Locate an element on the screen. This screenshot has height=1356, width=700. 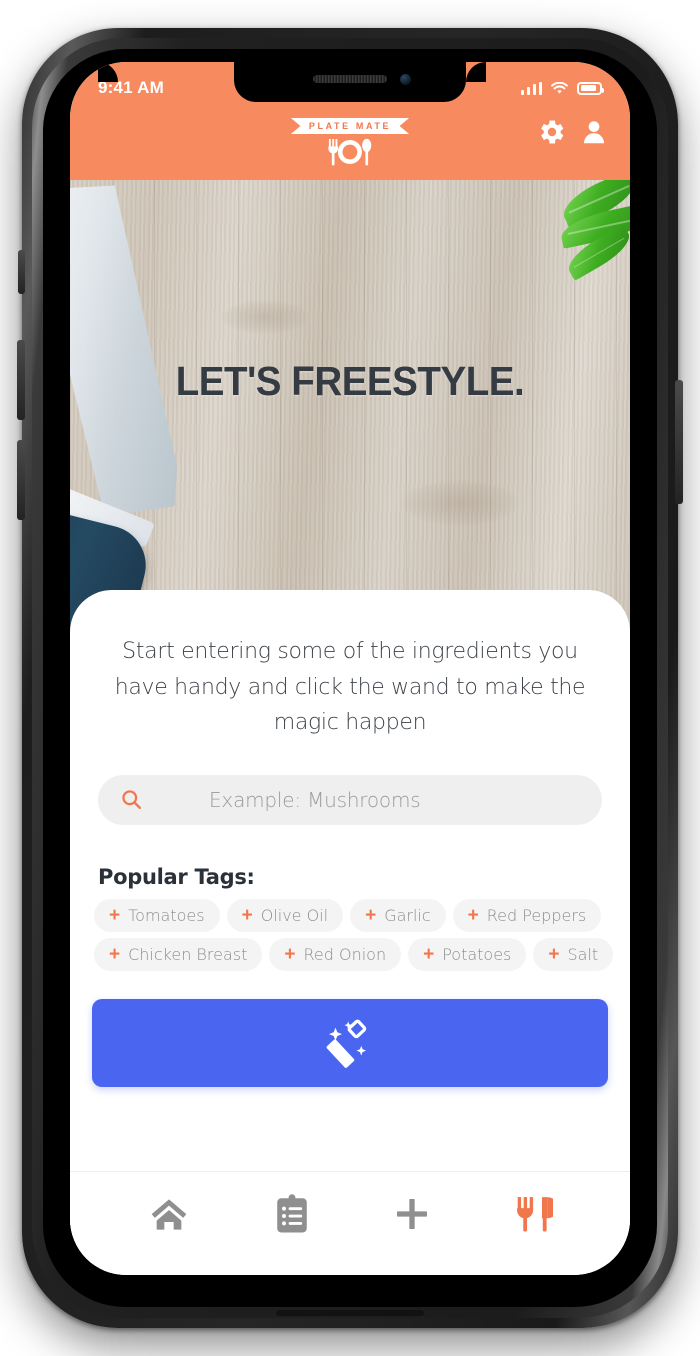
tag-garlic: + Garlic is located at coordinates (398, 915).